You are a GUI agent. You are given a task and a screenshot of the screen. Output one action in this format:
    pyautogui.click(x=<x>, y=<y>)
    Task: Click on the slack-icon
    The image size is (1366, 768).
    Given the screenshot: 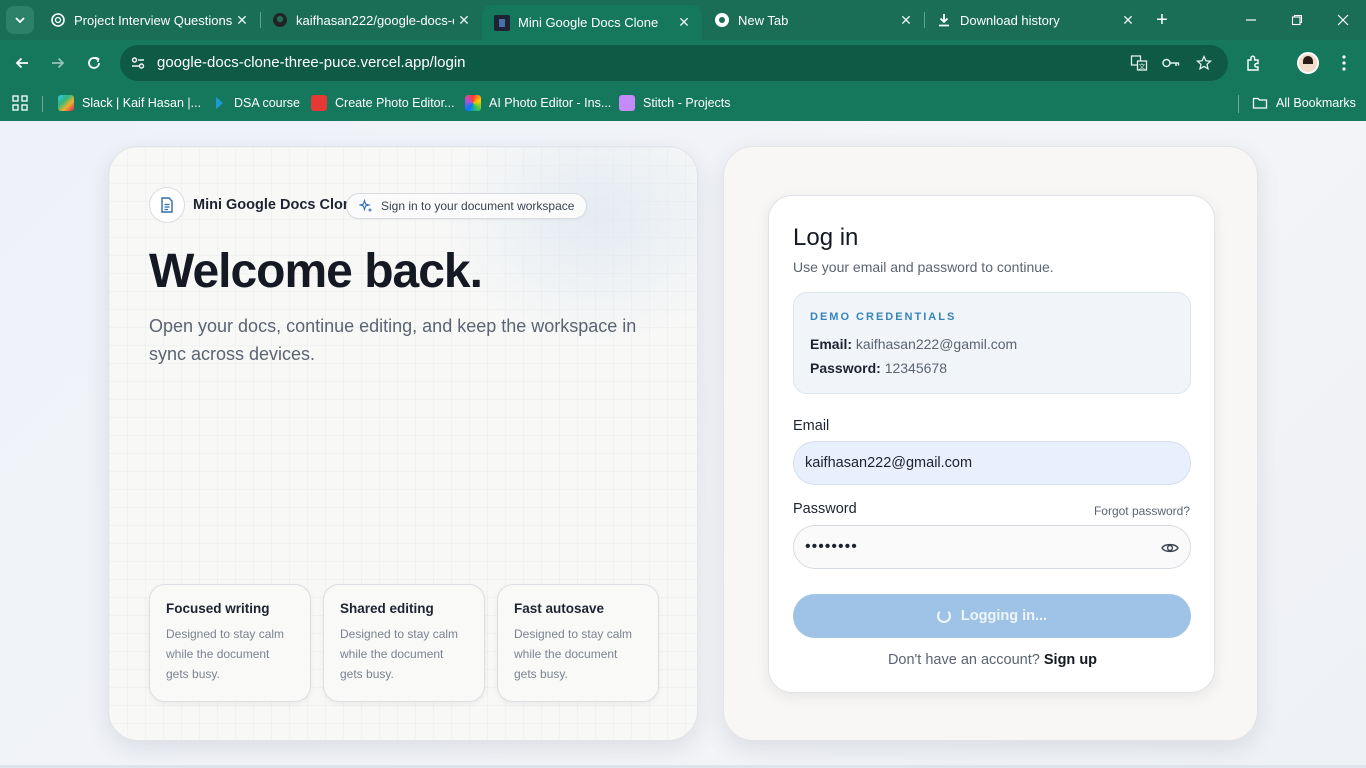 What is the action you would take?
    pyautogui.click(x=66, y=103)
    